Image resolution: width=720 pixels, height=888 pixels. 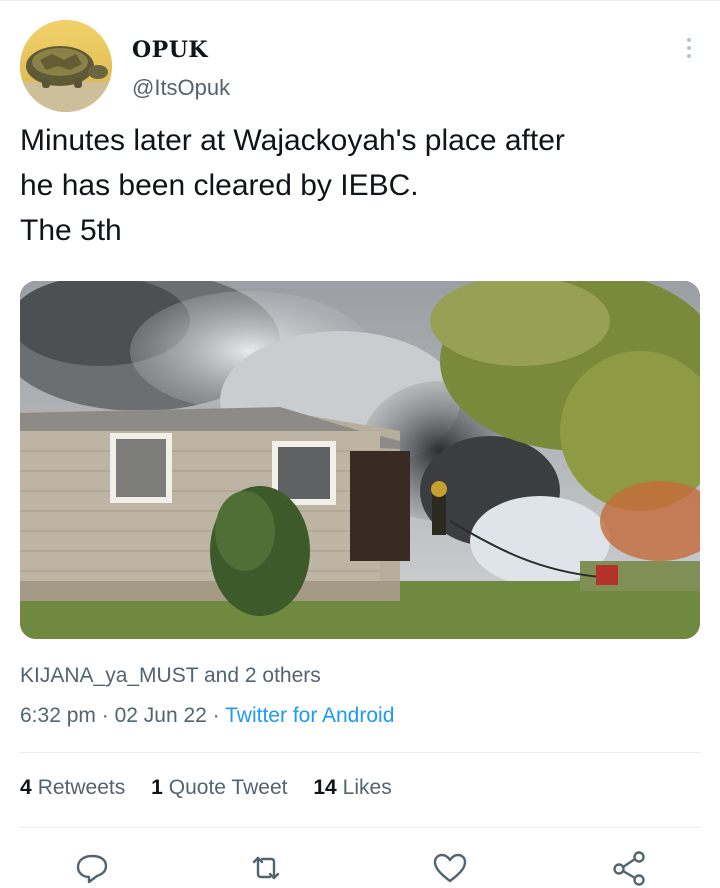 I want to click on tweet-time: 6:32 pm, so click(x=58, y=715).